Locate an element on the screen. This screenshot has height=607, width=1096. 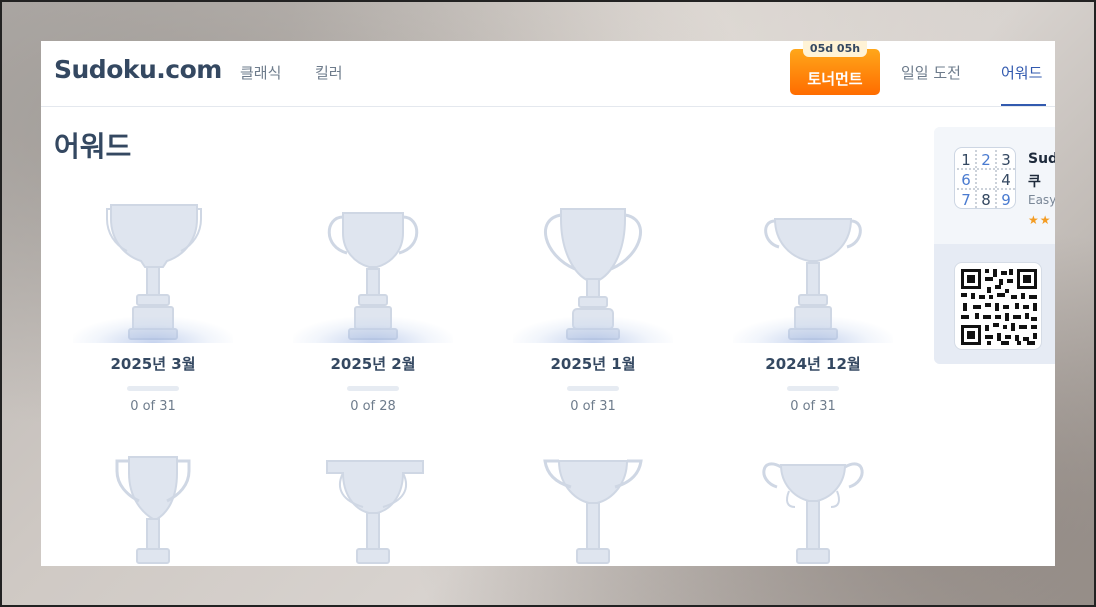
trophy-card-2024-12: 2024년 12월 0 of 31 is located at coordinates (813, 298).